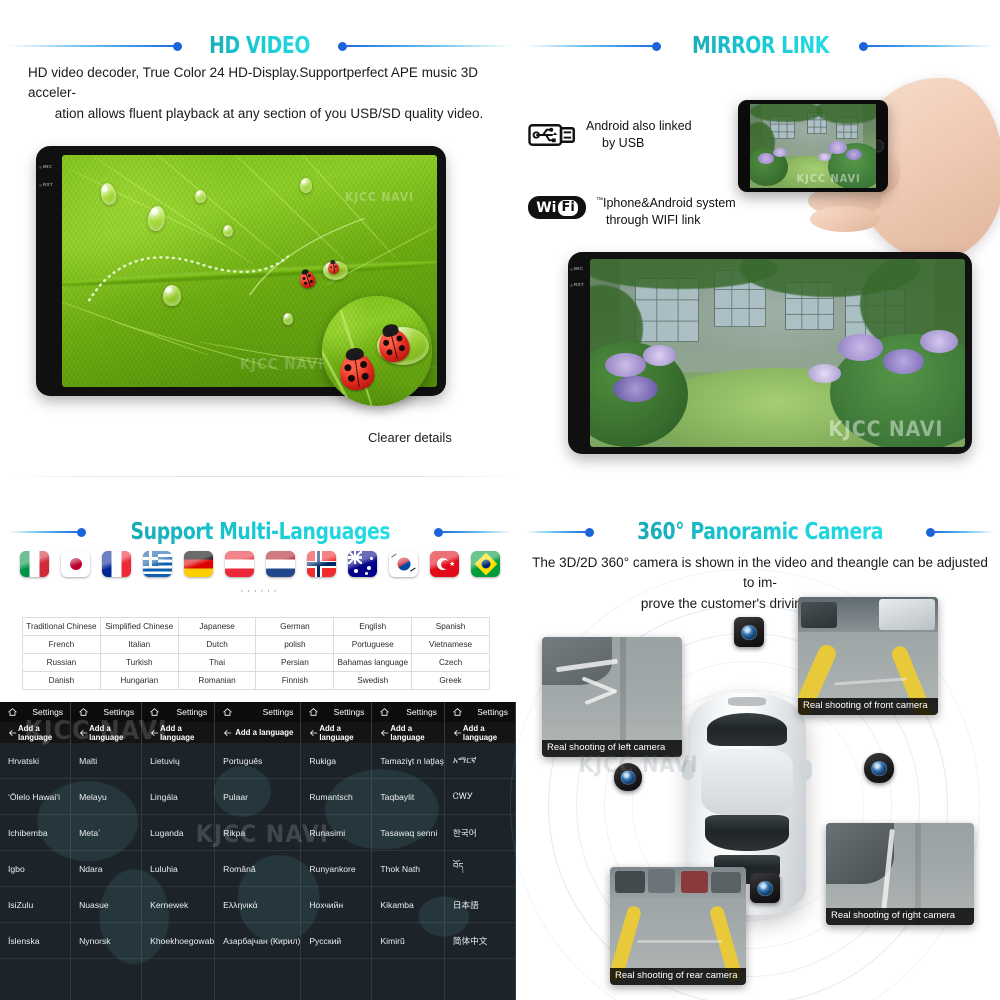  I want to click on language-list-item: Lingála, so click(178, 797).